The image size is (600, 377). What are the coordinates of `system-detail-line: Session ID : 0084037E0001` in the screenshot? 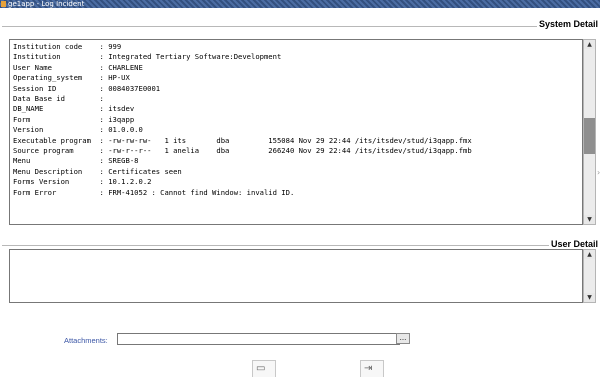 It's located at (87, 88).